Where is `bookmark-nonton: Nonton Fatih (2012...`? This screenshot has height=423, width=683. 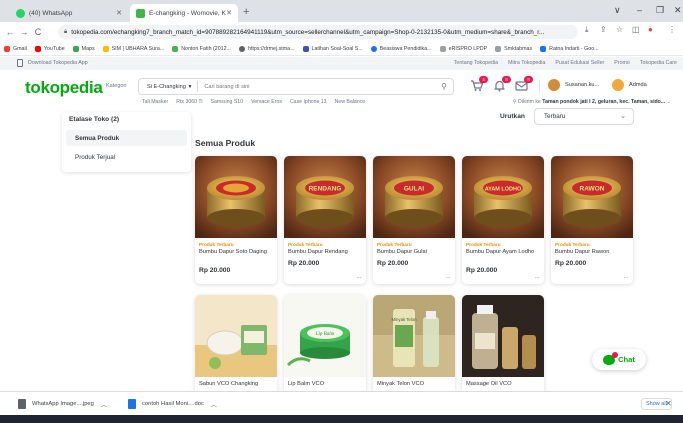 bookmark-nonton: Nonton Fatih (2012... is located at coordinates (201, 48).